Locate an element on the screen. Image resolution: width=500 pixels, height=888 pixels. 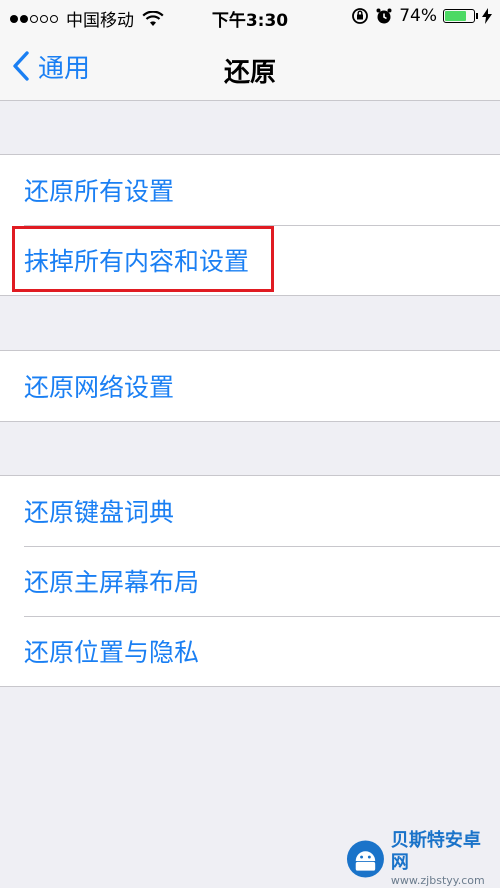
watermark: 贝斯特安卓网 www.zjbstyy.com is located at coordinates (421, 858).